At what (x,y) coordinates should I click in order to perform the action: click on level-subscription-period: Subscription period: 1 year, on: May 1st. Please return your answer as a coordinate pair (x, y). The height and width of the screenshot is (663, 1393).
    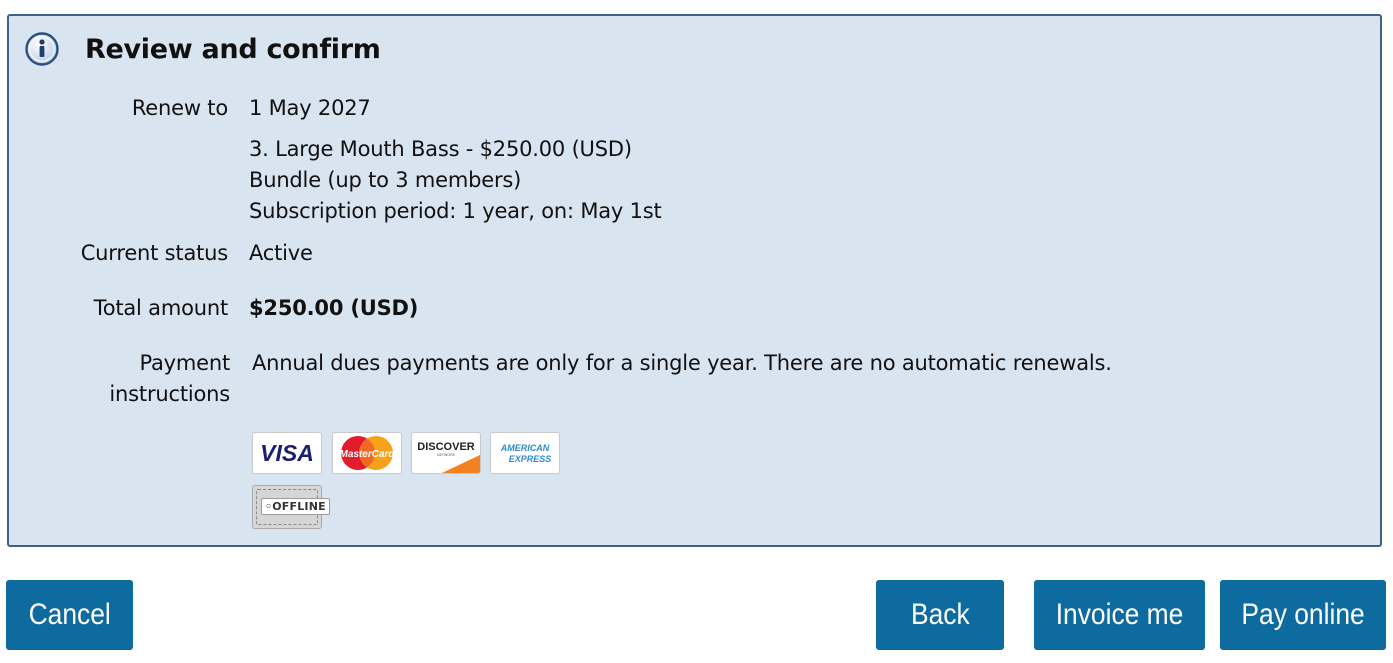
    Looking at the image, I should click on (455, 211).